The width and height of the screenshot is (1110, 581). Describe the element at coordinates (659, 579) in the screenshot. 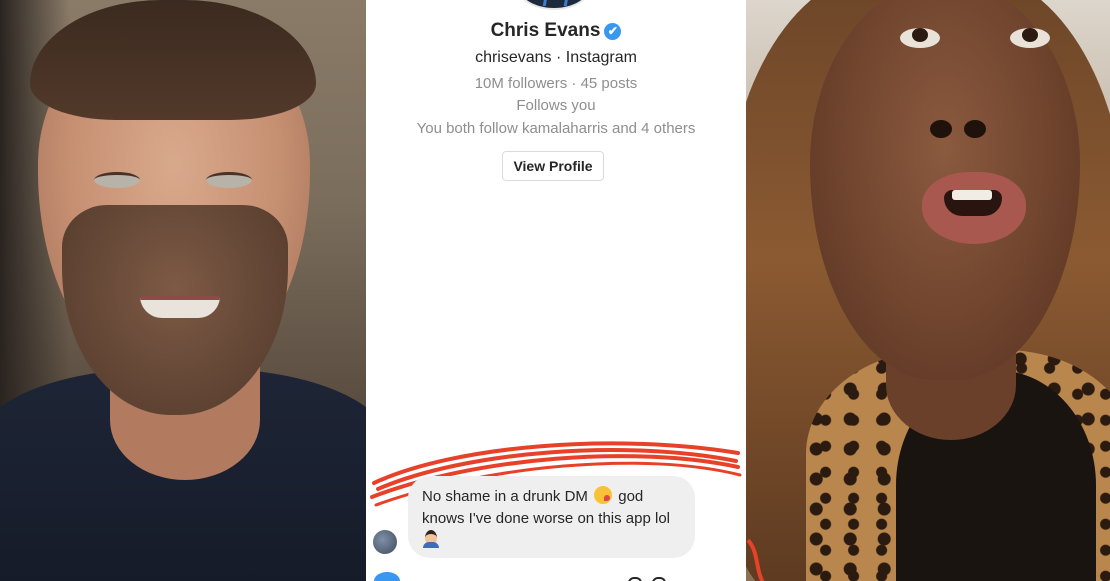

I see `gallery-icon` at that location.